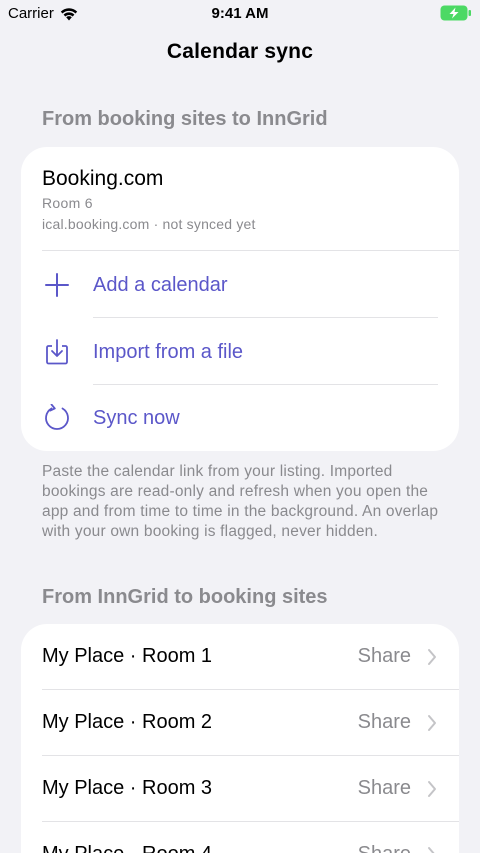 The image size is (480, 853). I want to click on listing-title: My Place · Room 4, so click(127, 848).